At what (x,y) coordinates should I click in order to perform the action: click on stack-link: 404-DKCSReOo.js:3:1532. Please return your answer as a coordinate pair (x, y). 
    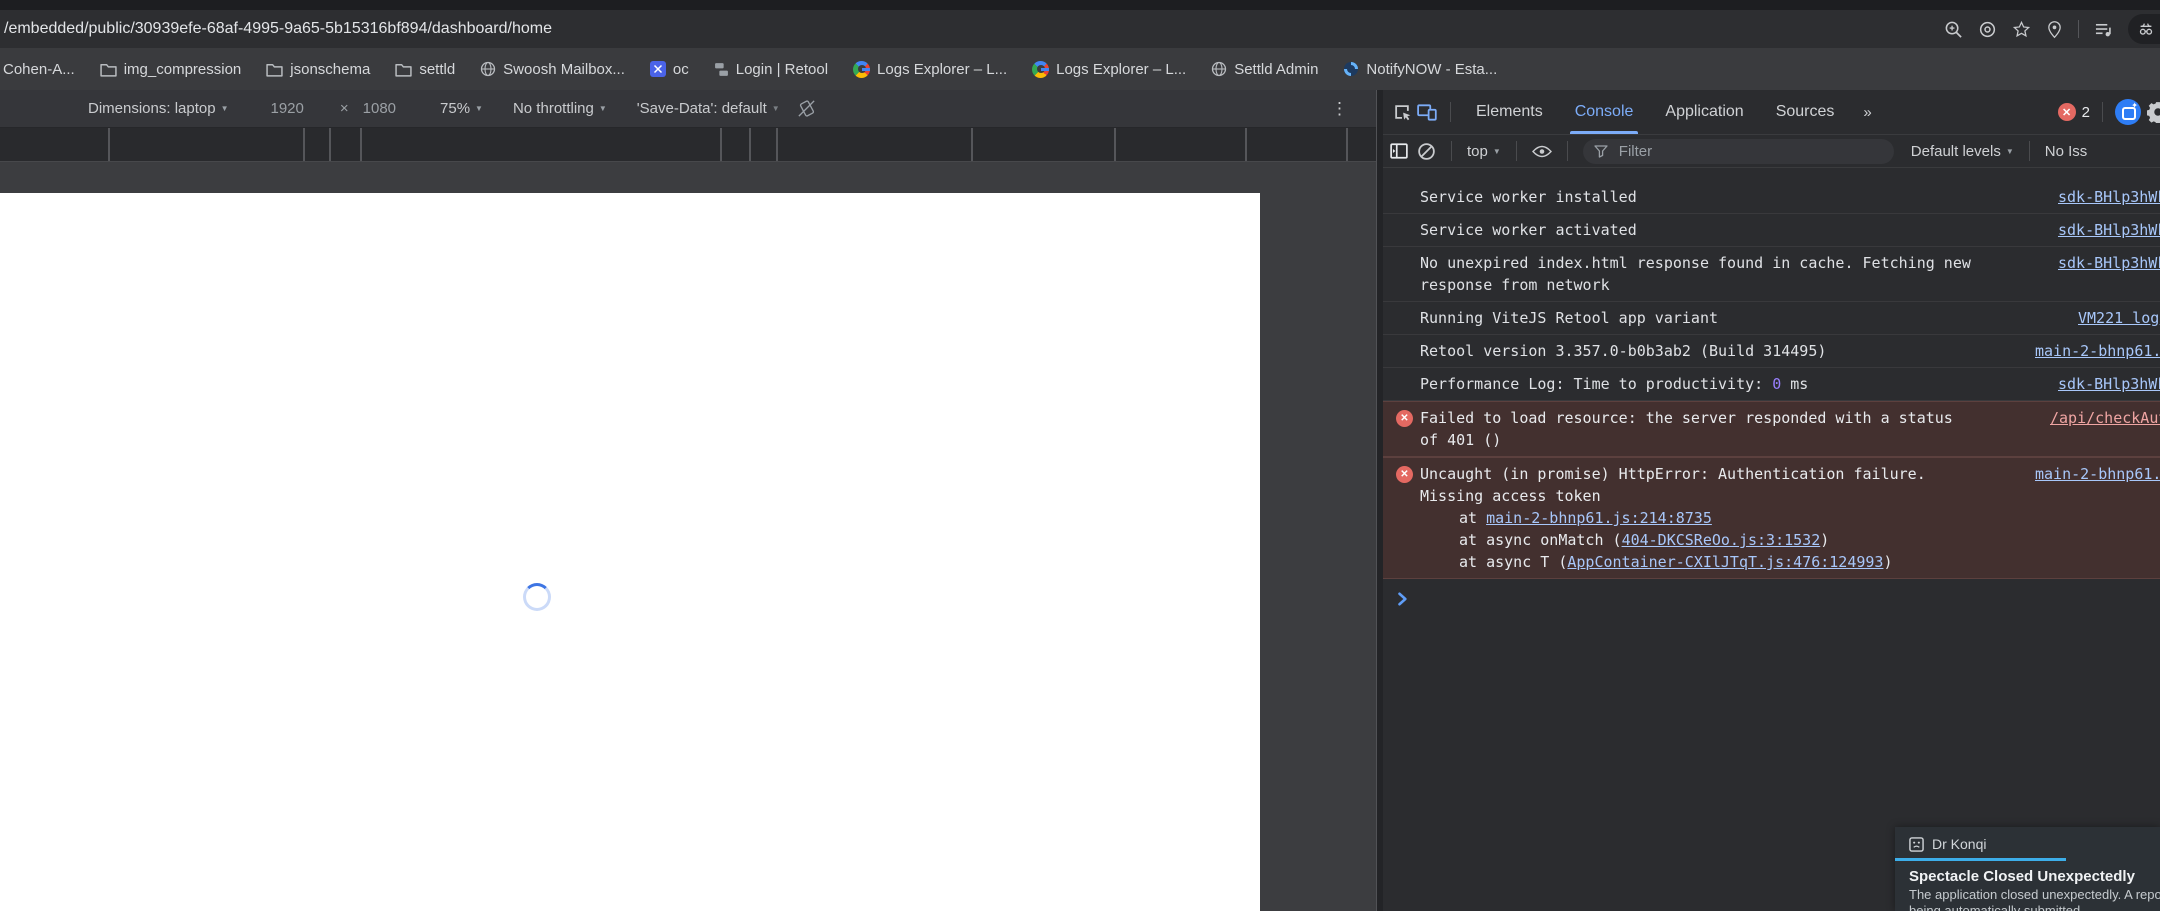
    Looking at the image, I should click on (1721, 540).